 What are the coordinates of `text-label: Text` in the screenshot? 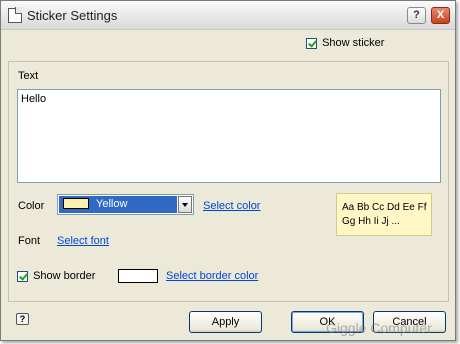 It's located at (28, 76).